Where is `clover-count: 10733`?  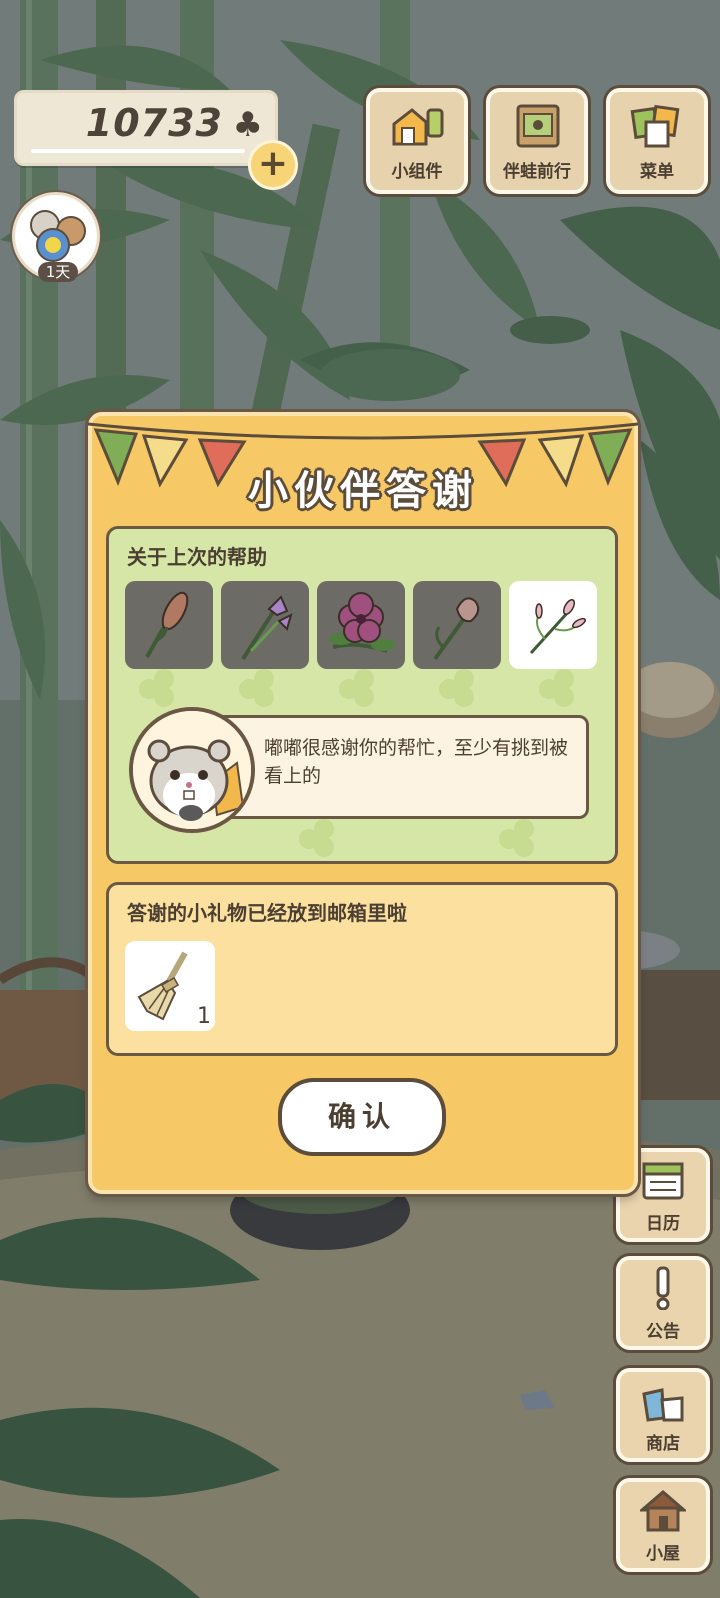 clover-count: 10733 is located at coordinates (154, 123).